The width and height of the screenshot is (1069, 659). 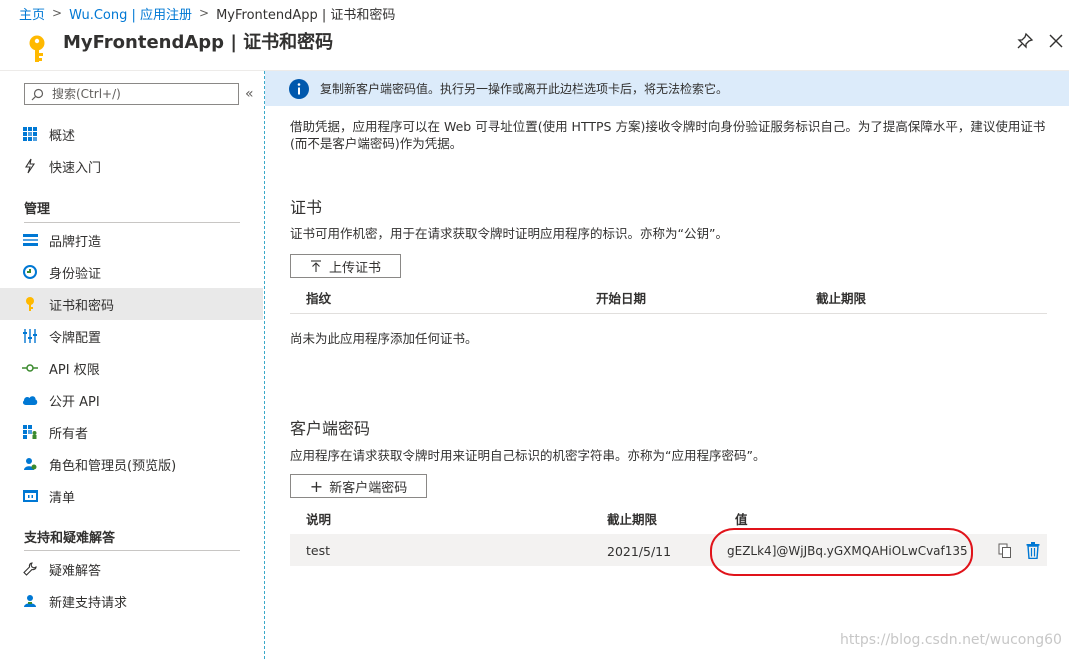 I want to click on info-banner: 复制新客户端密码值。执行另一操作或离开此边栏选项卡后，将无法检索它。, so click(x=667, y=88).